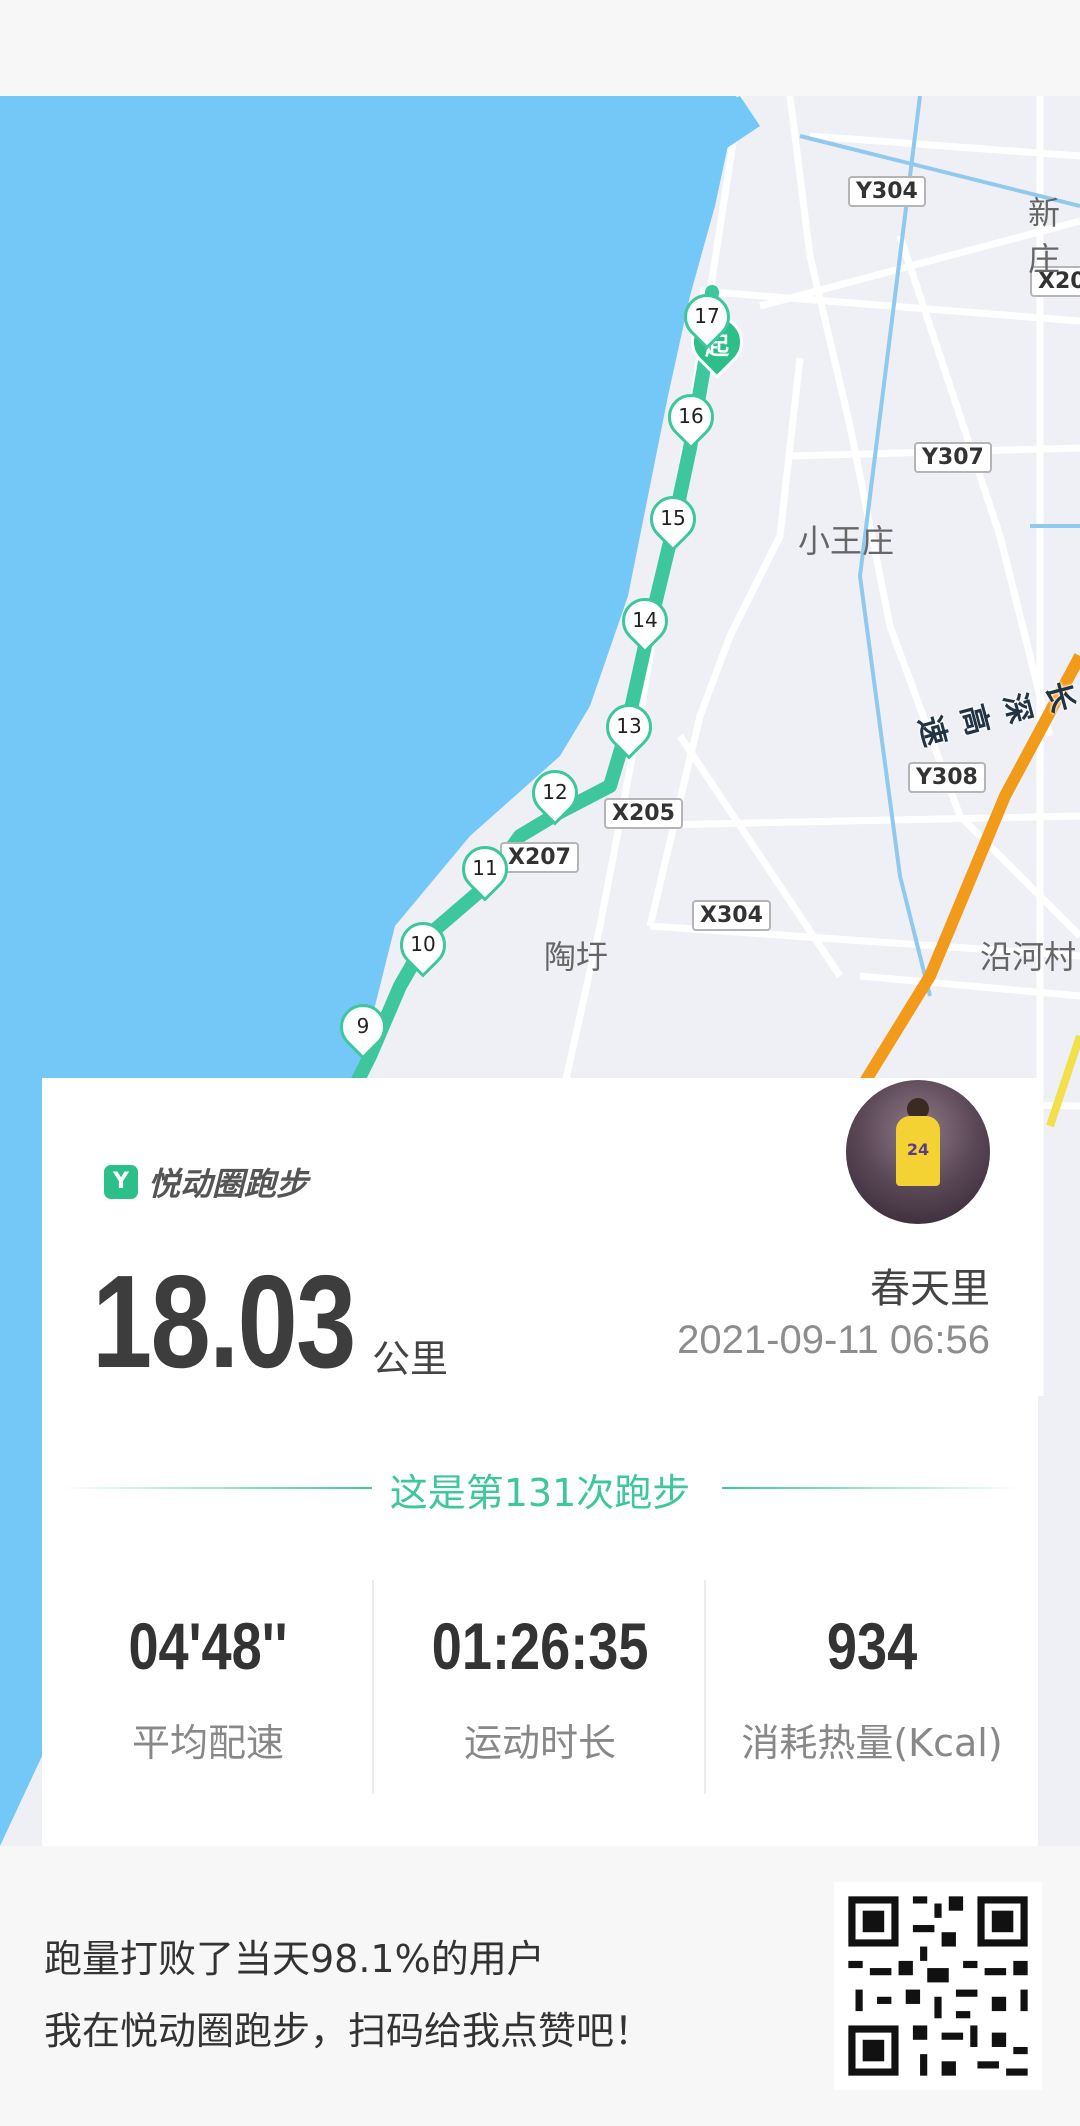  Describe the element at coordinates (731, 915) in the screenshot. I see `road-label-x304: X304` at that location.